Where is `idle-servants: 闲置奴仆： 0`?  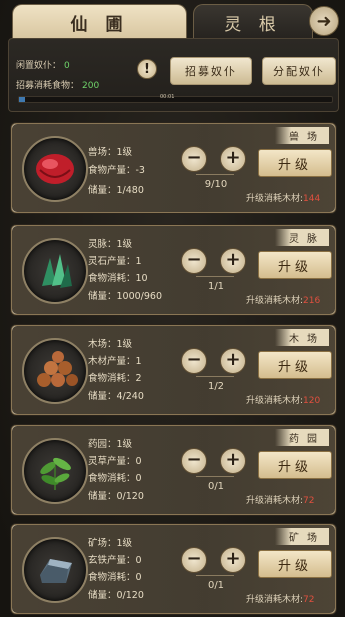
idle-servants: 闲置奴仆： 0 is located at coordinates (43, 64).